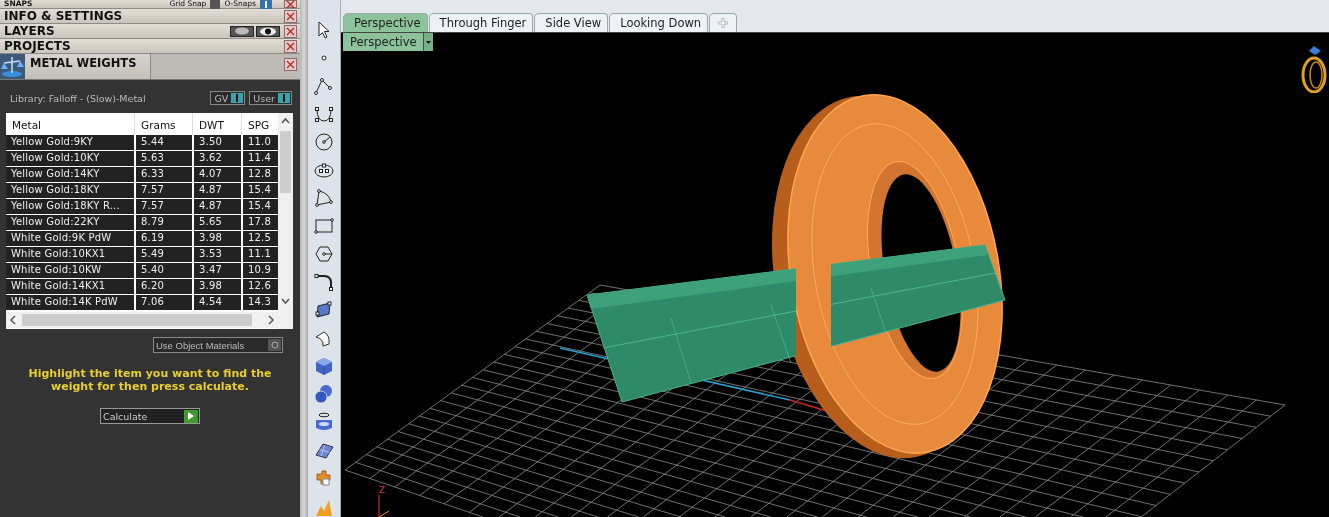 This screenshot has width=1329, height=517. What do you see at coordinates (163, 239) in the screenshot?
I see `table-cell: 6.19` at bounding box center [163, 239].